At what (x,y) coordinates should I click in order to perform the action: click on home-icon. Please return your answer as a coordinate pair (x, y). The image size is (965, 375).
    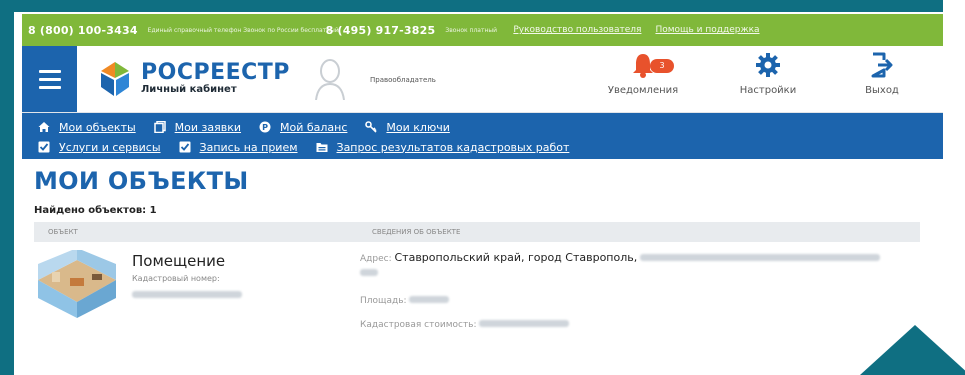
    Looking at the image, I should click on (44, 127).